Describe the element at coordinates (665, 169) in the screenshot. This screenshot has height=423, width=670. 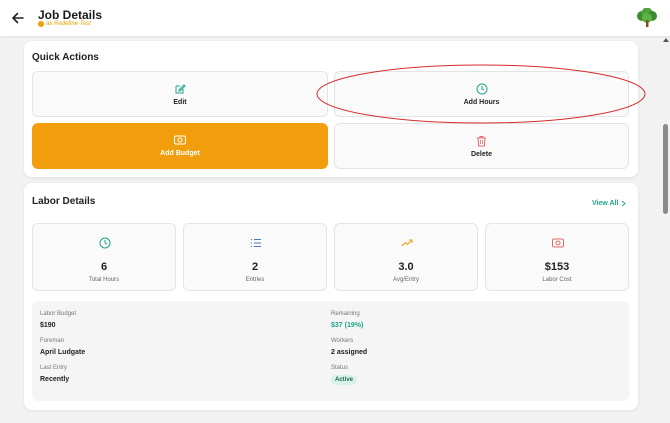
I see `scrollbar-thumb` at that location.